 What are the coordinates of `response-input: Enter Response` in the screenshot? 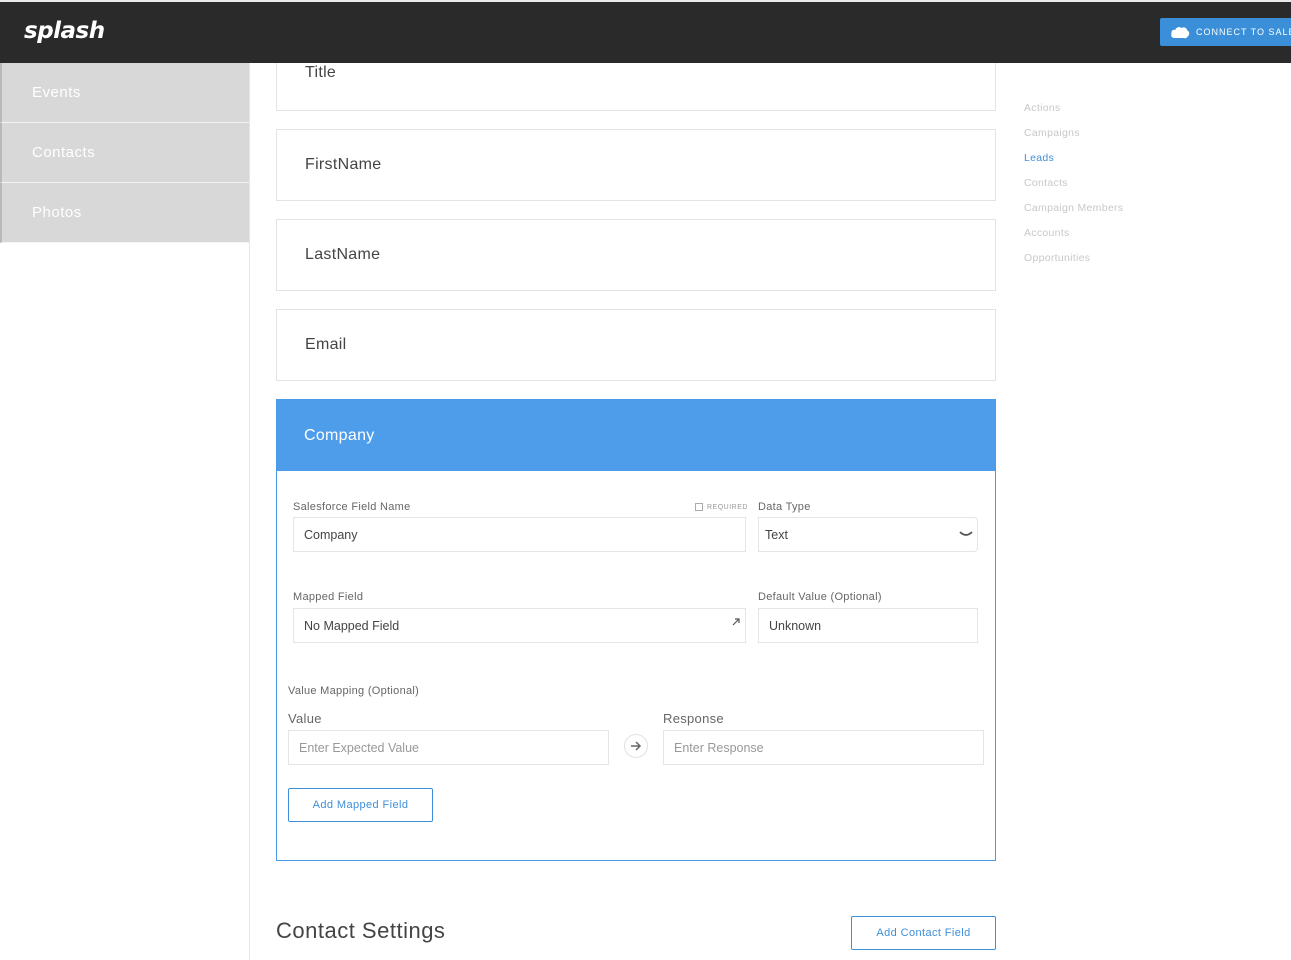 It's located at (823, 747).